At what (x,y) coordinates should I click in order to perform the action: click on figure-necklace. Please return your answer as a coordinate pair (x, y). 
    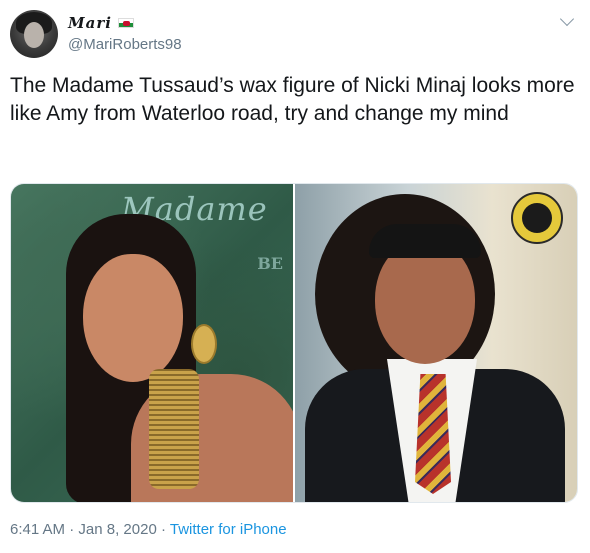
    Looking at the image, I should click on (174, 429).